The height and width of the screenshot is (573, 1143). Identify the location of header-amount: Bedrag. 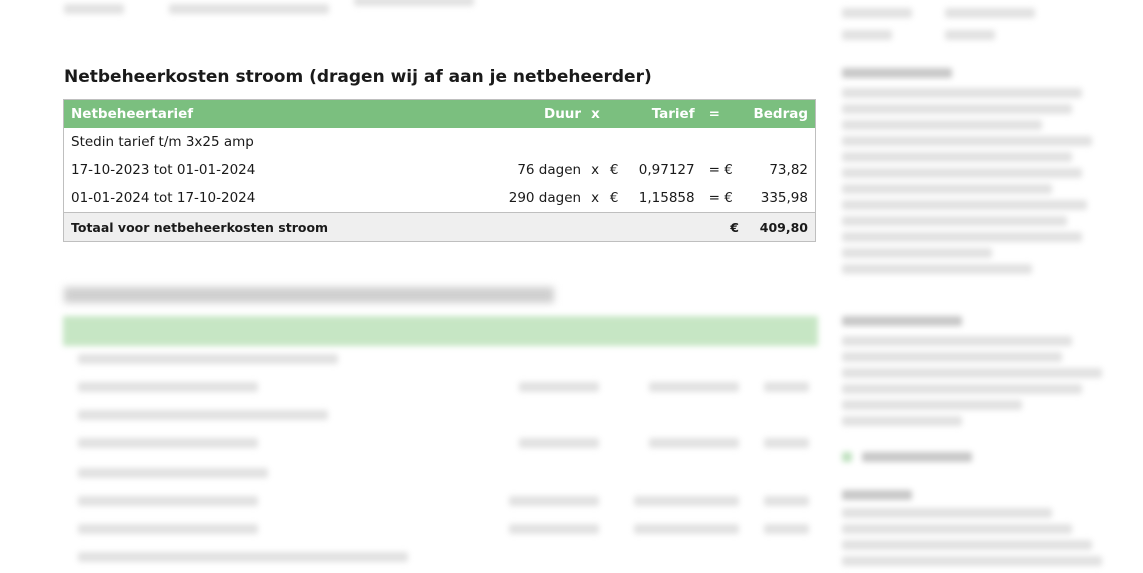
(780, 113).